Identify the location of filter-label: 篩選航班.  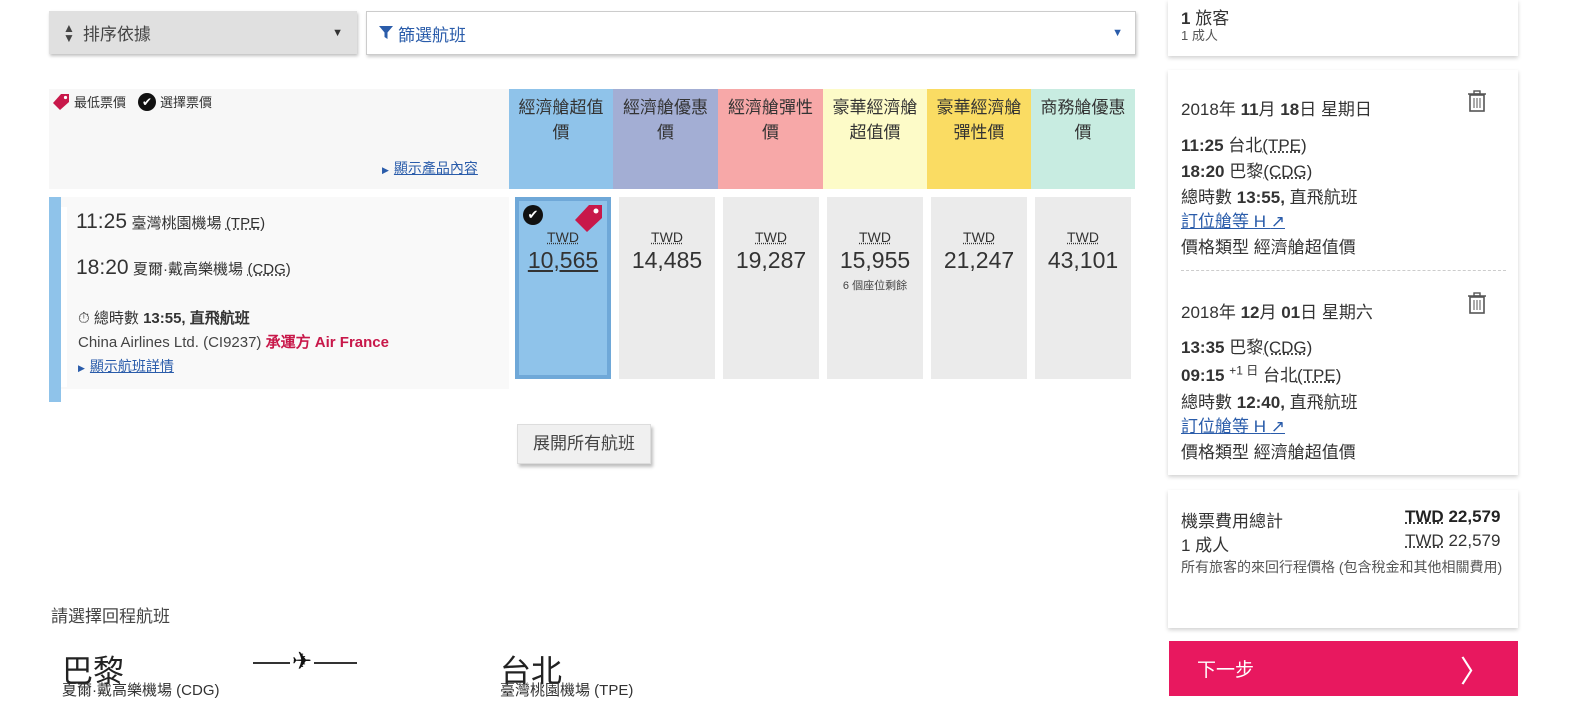
(432, 35).